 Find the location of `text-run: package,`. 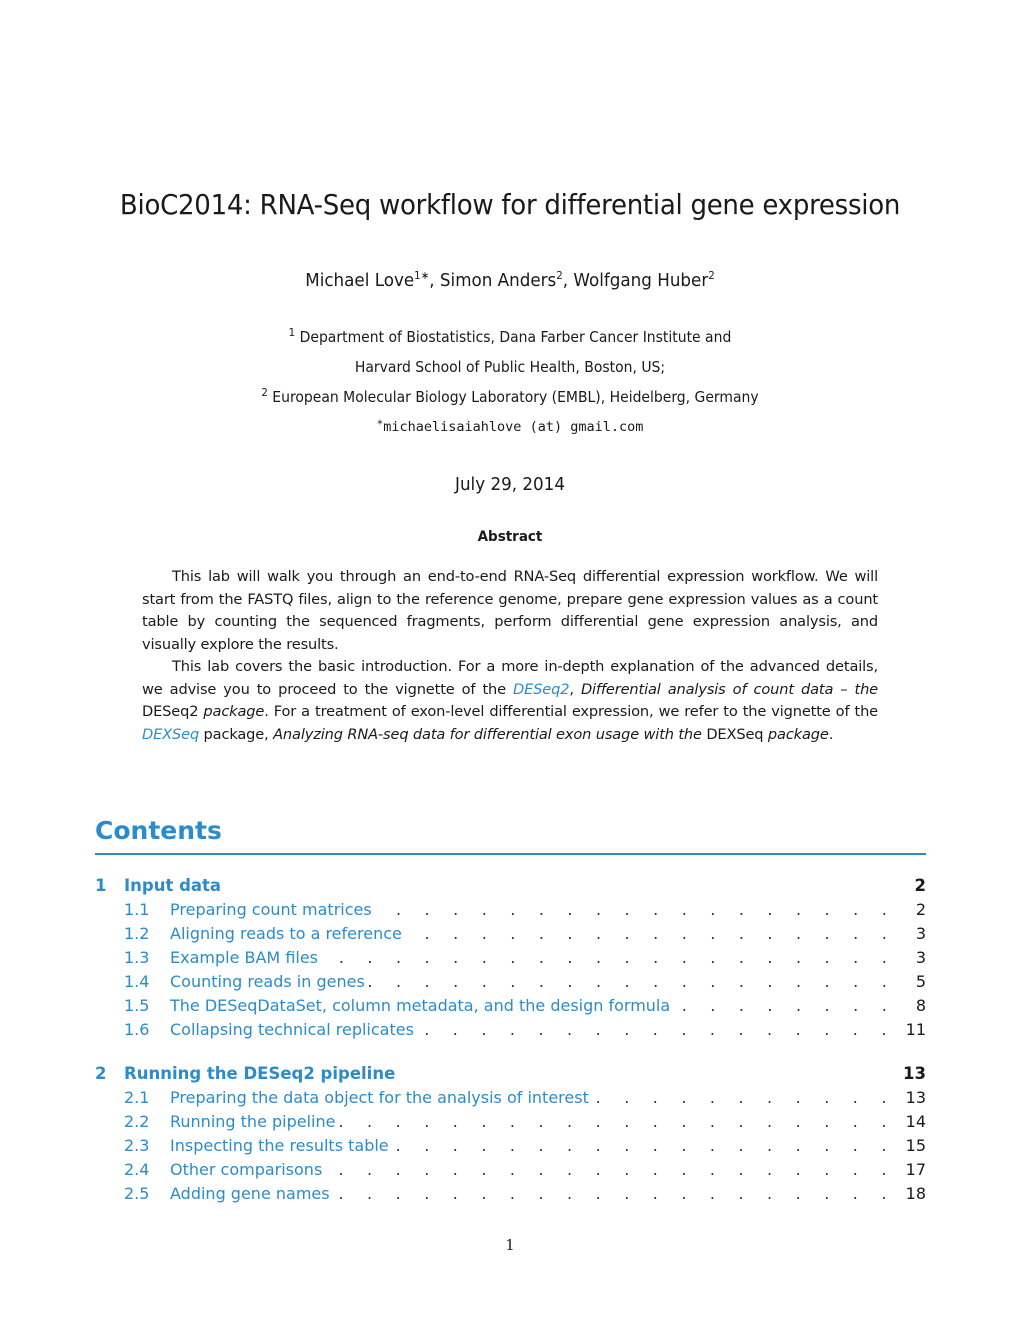

text-run: package, is located at coordinates (236, 734).